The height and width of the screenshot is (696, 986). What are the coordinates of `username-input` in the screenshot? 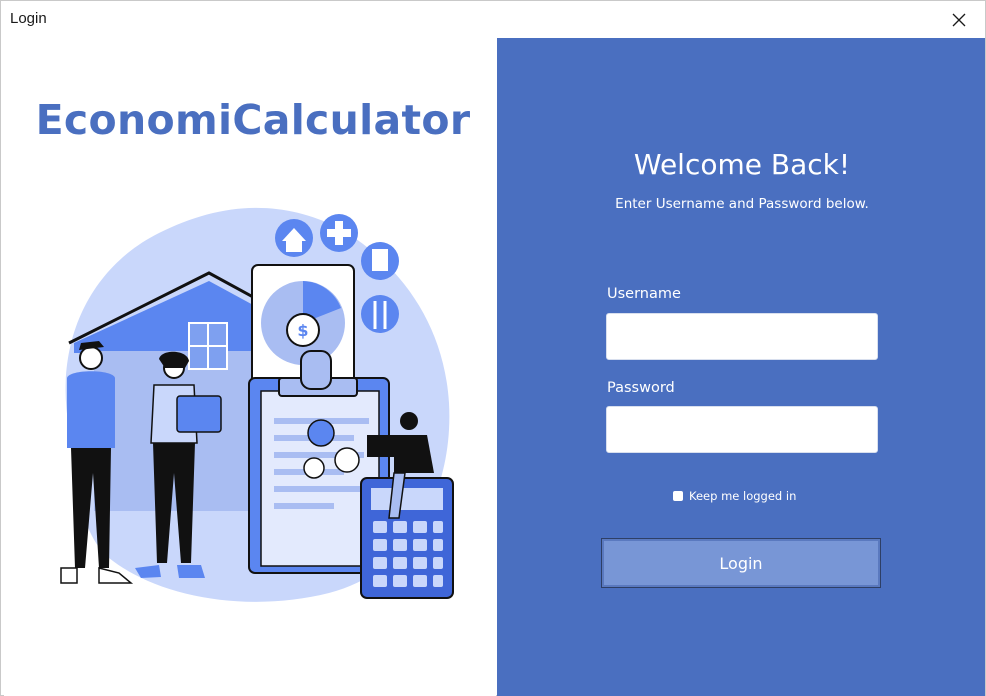 It's located at (742, 336).